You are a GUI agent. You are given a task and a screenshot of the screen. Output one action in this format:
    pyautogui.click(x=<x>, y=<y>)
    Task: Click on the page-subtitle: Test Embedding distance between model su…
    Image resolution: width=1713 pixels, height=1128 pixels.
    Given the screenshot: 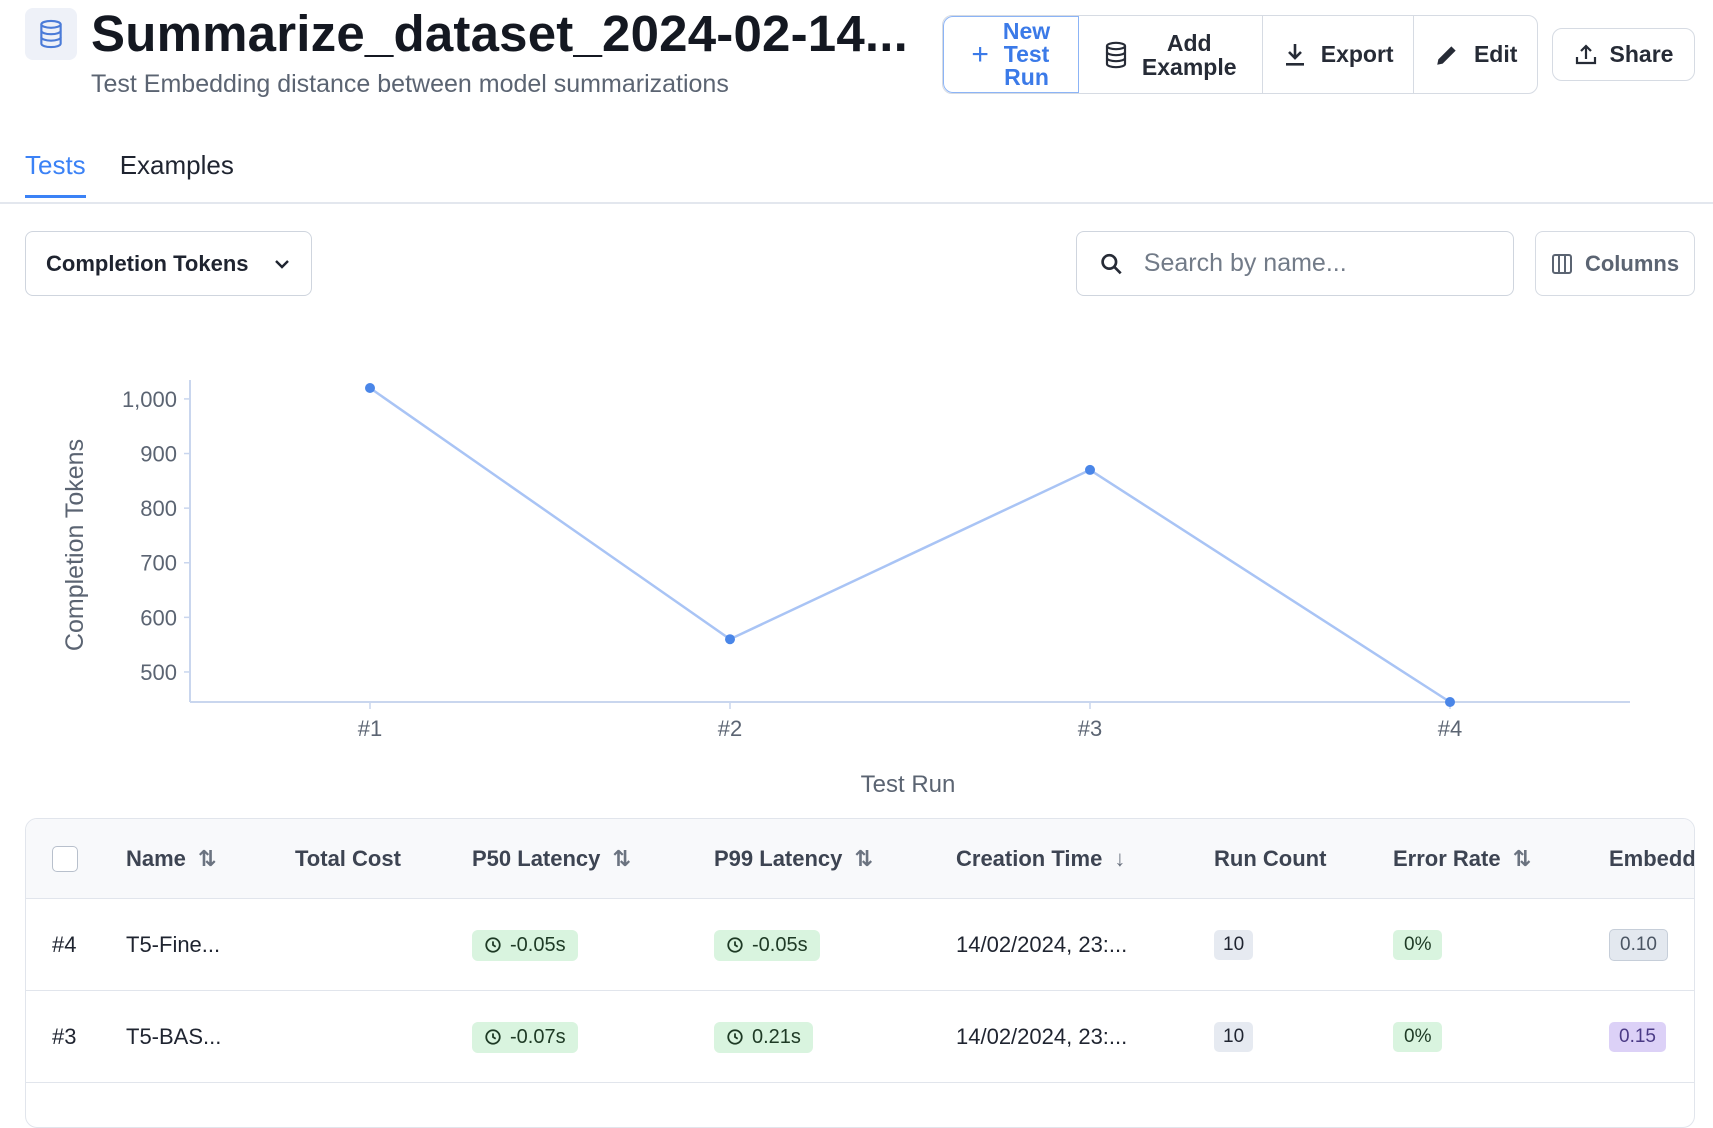 What is the action you would take?
    pyautogui.click(x=410, y=84)
    